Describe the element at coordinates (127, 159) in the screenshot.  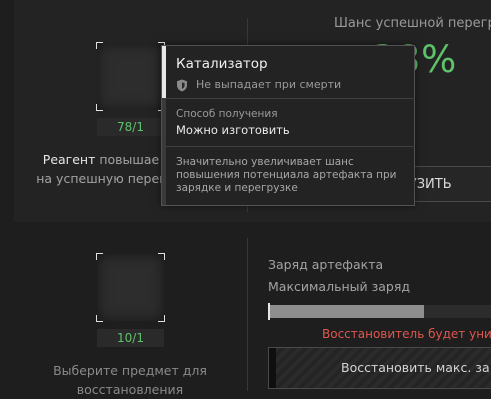
I see `reagent-line1: повышае` at that location.